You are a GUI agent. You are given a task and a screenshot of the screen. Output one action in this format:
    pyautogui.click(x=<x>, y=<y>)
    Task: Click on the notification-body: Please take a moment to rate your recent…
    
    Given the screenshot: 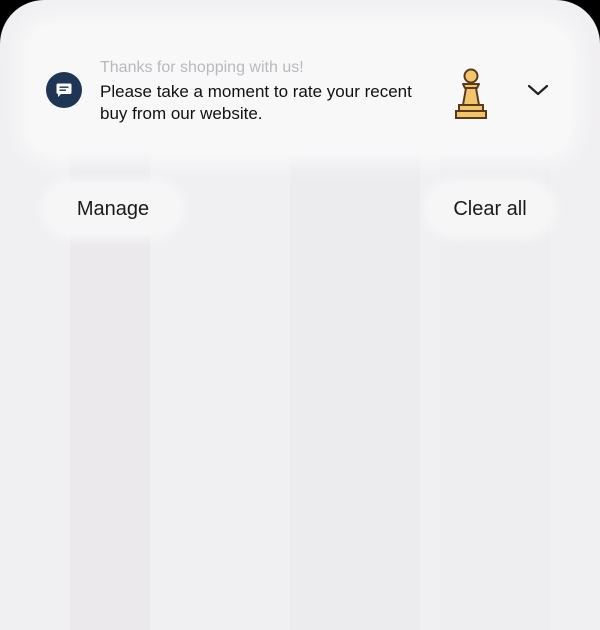 What is the action you would take?
    pyautogui.click(x=256, y=102)
    